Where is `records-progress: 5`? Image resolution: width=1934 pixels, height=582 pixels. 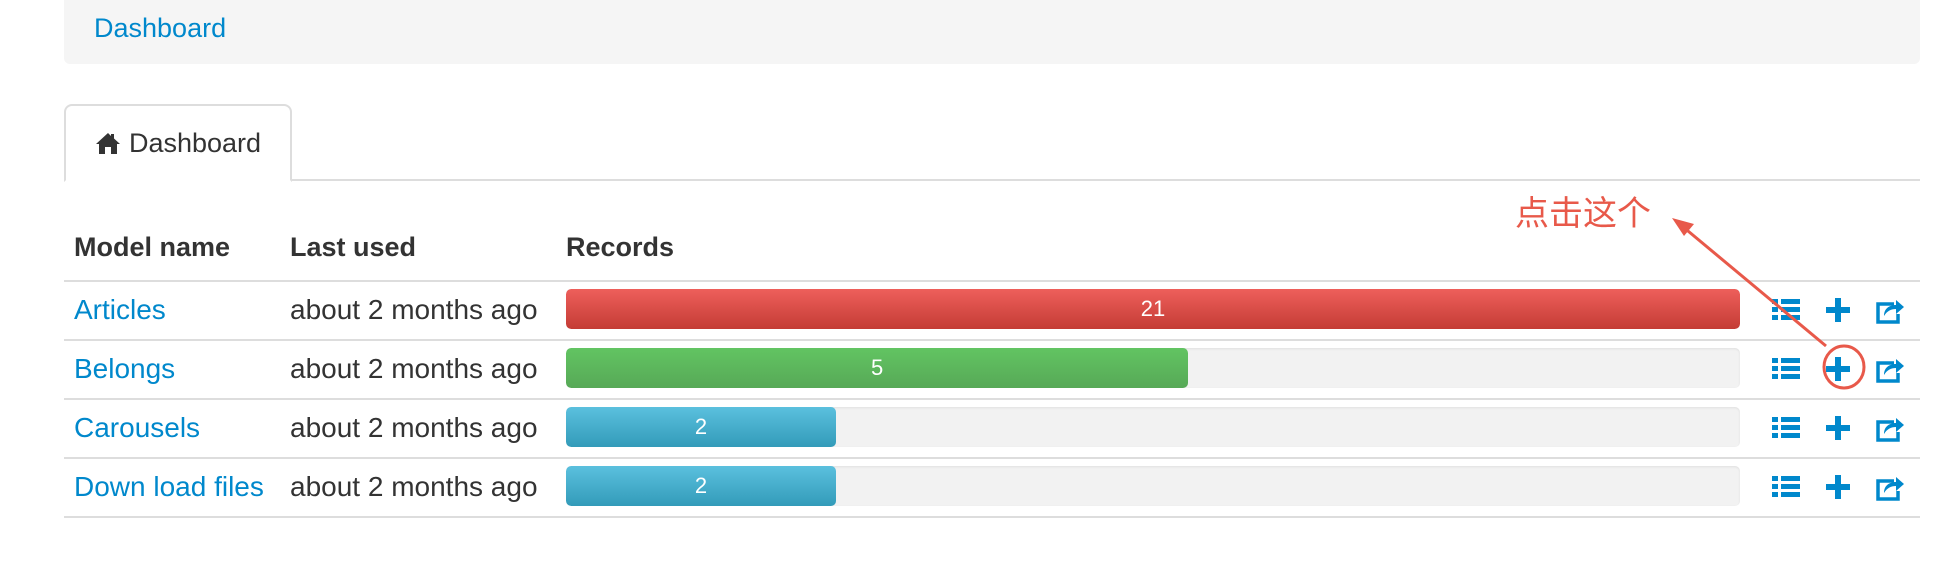
records-progress: 5 is located at coordinates (1153, 368).